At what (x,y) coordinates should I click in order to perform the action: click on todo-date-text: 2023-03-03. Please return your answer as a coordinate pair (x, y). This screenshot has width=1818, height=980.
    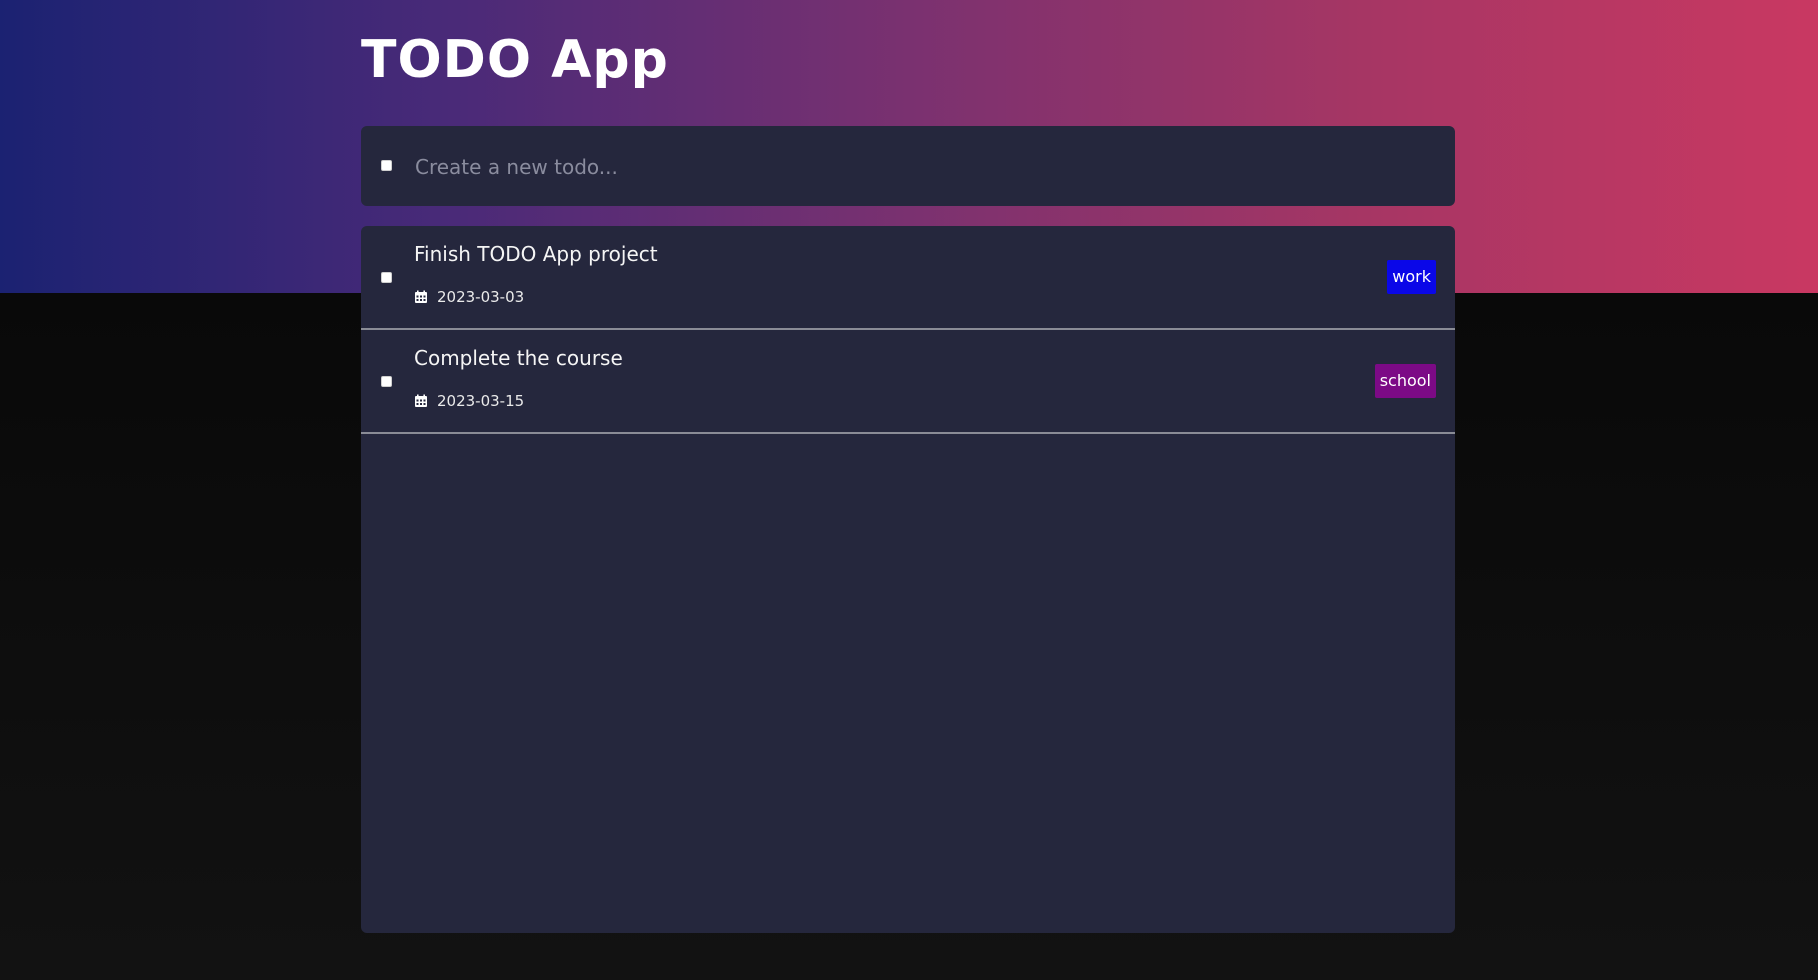
    Looking at the image, I should click on (481, 297).